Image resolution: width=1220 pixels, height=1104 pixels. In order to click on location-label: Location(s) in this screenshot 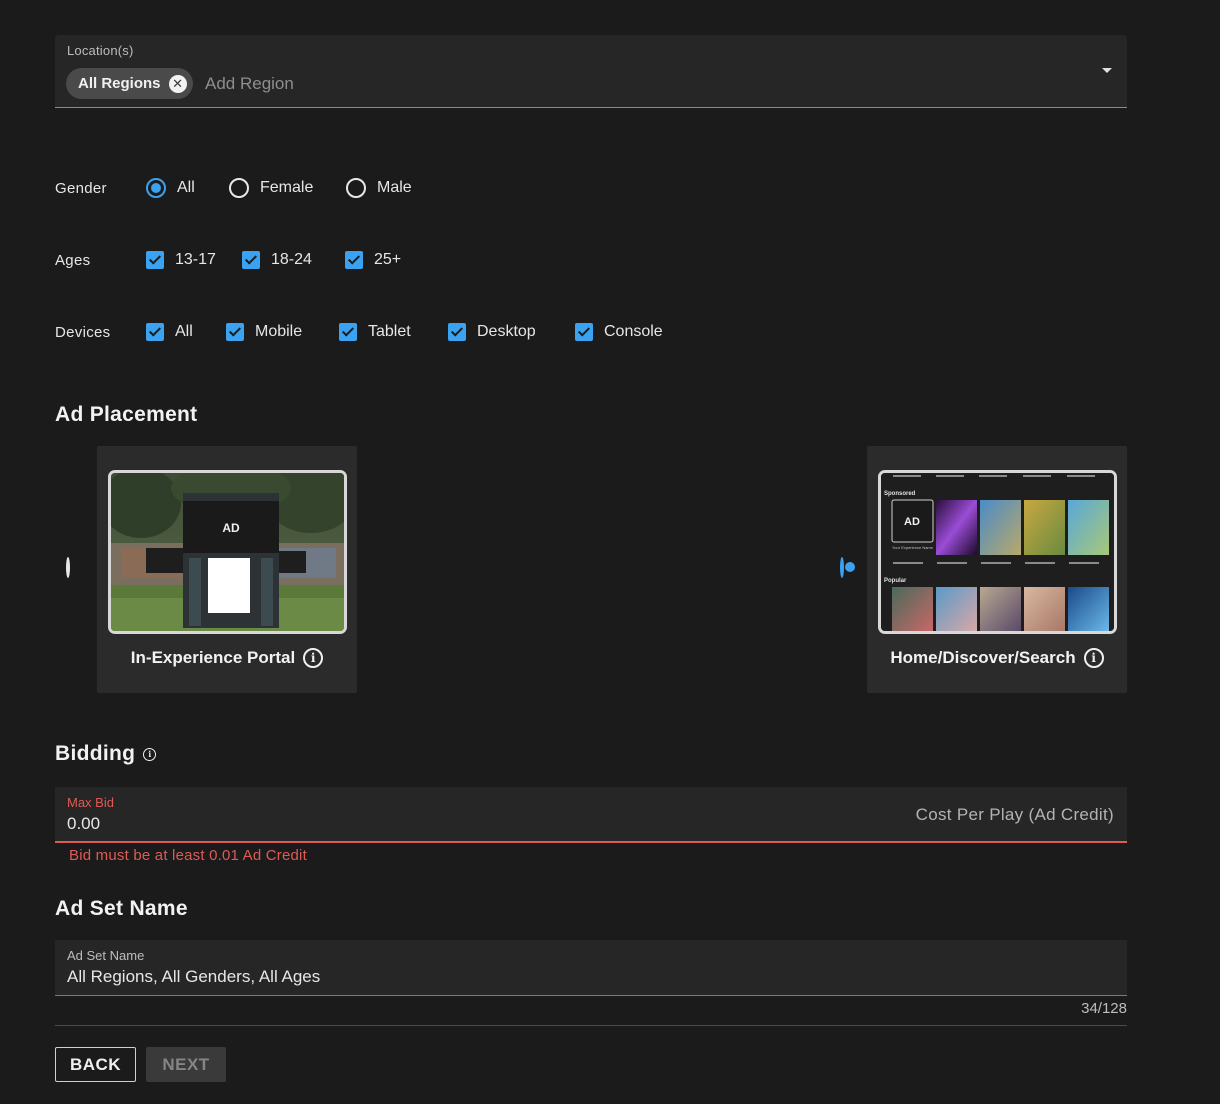, I will do `click(100, 50)`.